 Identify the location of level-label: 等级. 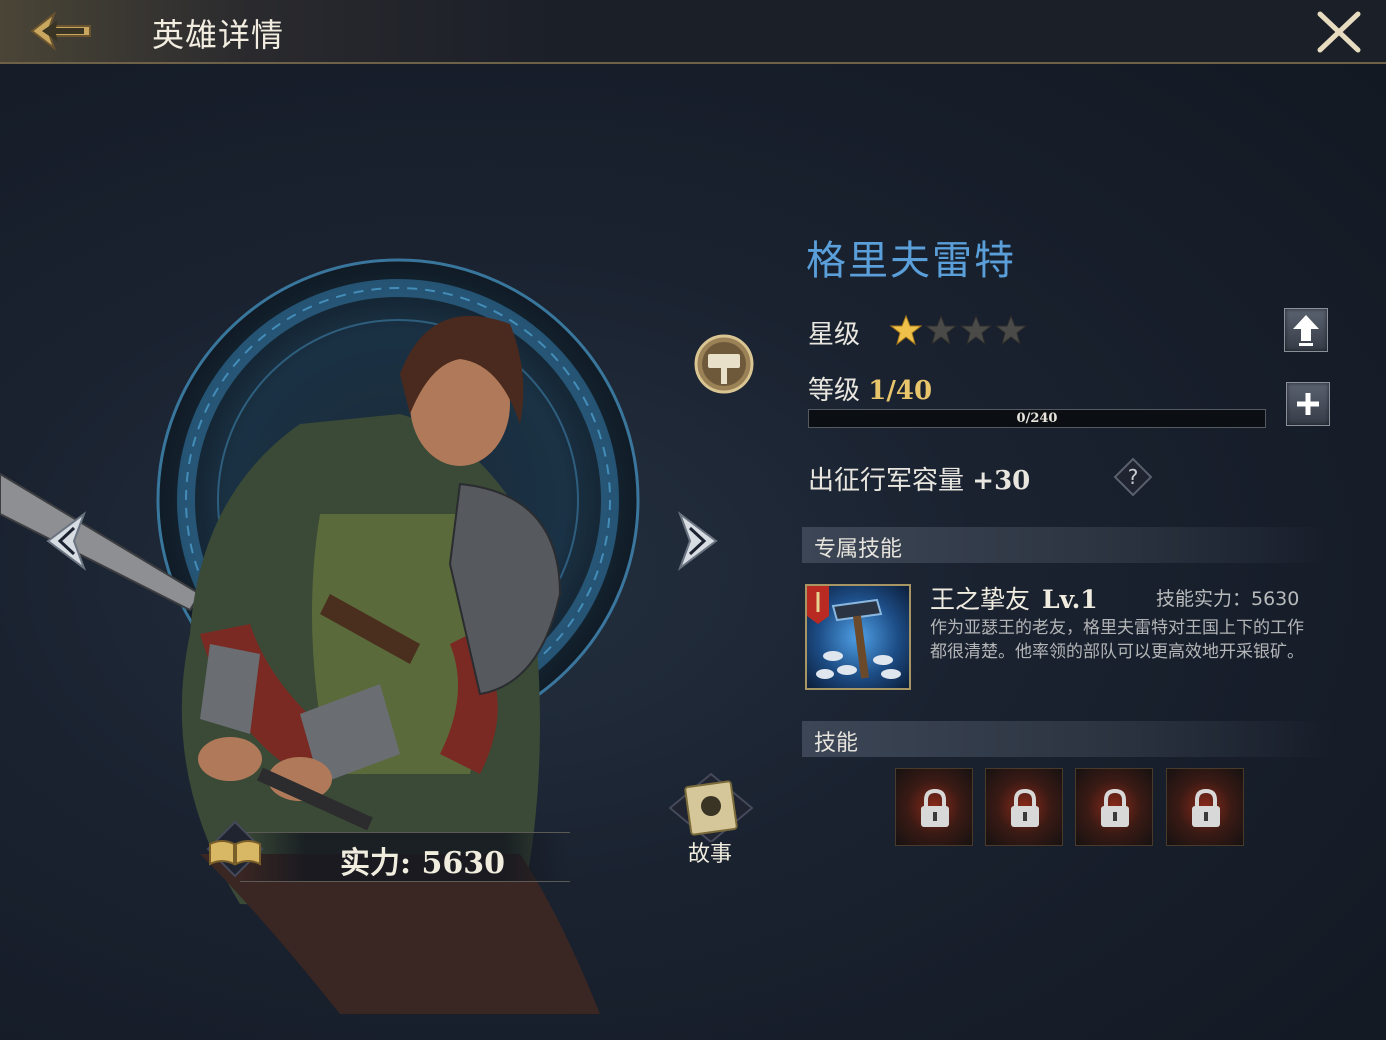
(834, 391).